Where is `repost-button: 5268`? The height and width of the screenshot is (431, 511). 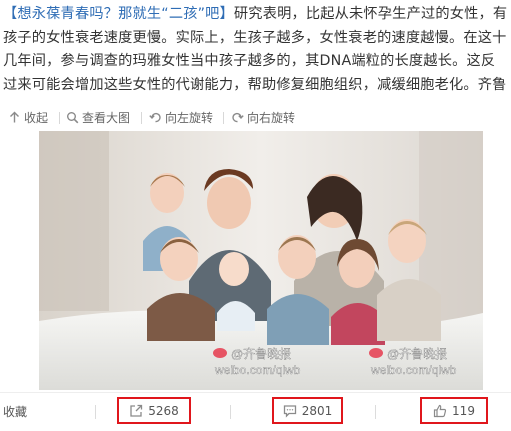 repost-button: 5268 is located at coordinates (154, 410).